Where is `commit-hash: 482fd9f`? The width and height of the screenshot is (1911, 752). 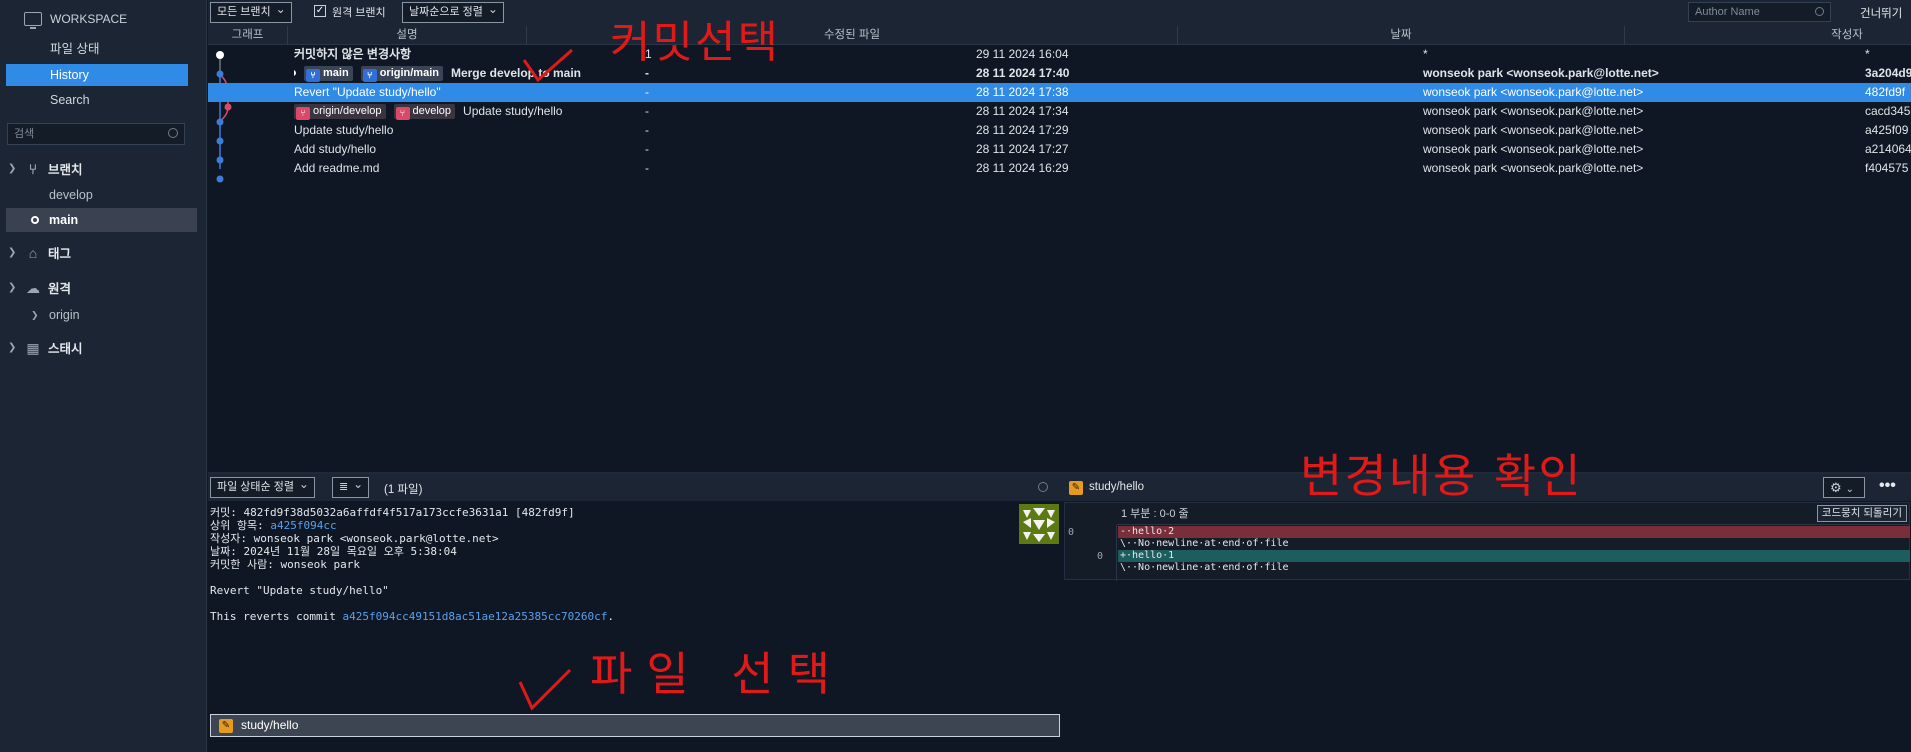 commit-hash: 482fd9f is located at coordinates (1885, 92).